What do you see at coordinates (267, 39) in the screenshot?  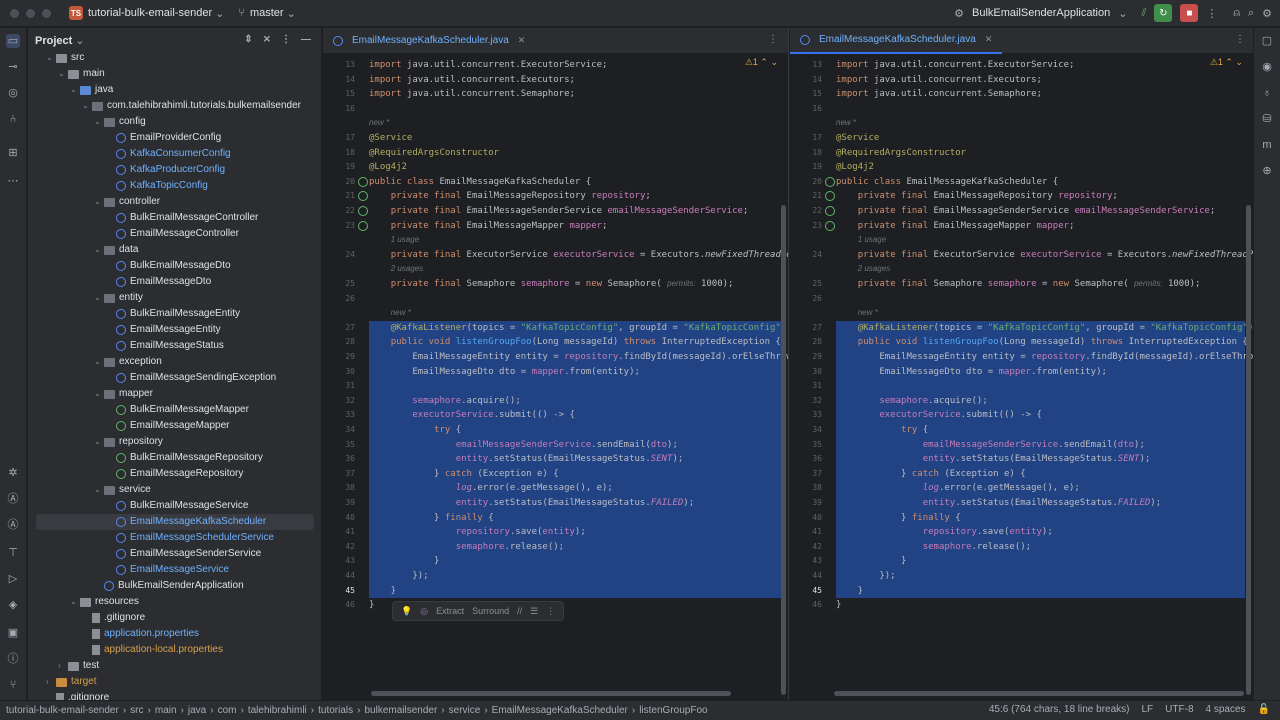 I see `collapse-all-icon: ⨯` at bounding box center [267, 39].